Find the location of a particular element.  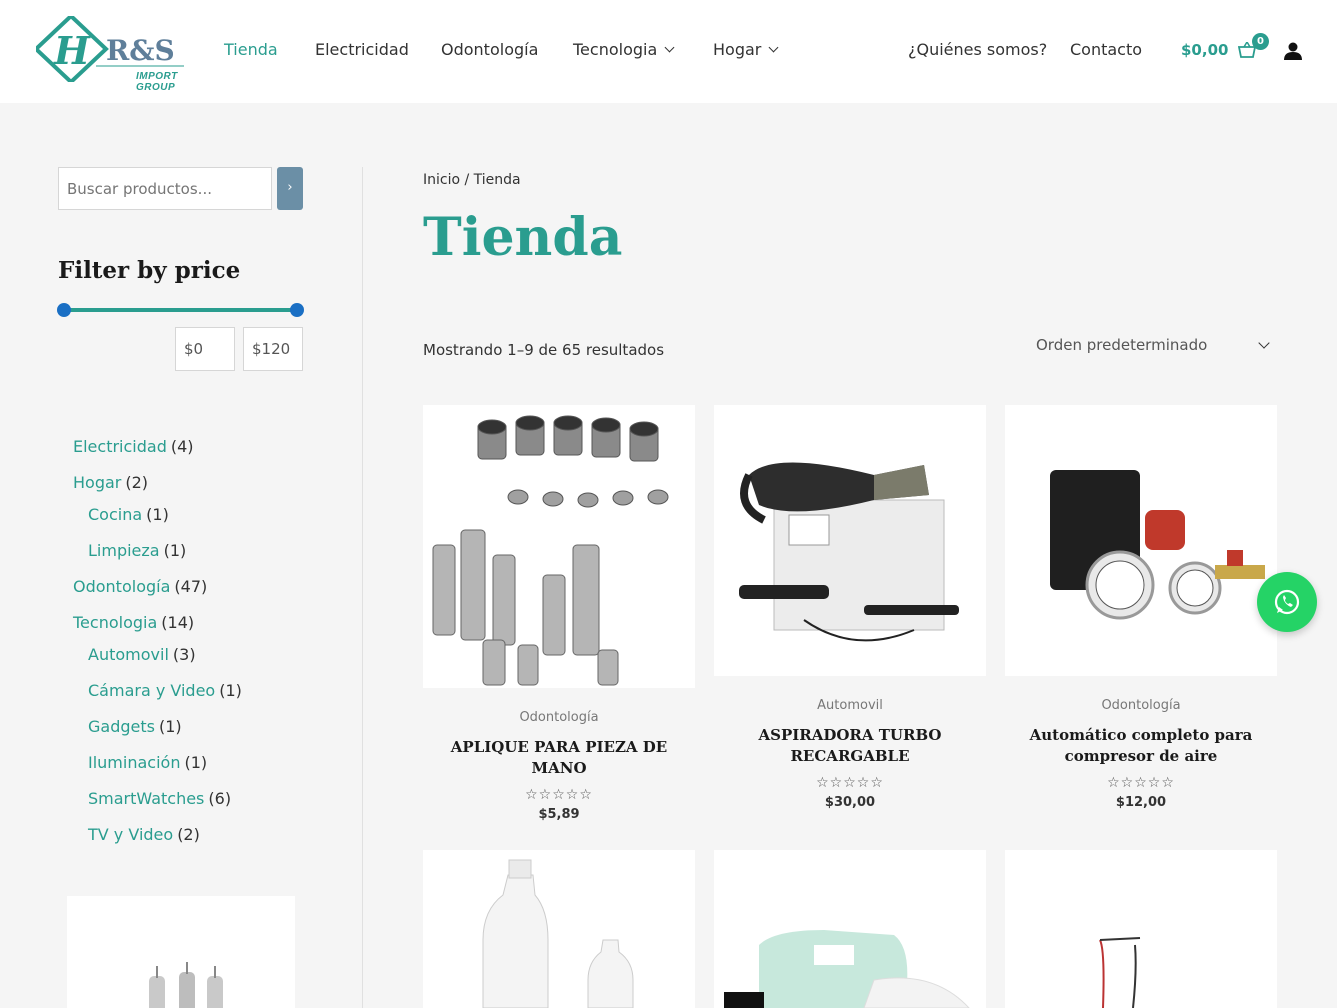

category-camara-video: Cámara y Video (1) is located at coordinates (165, 690).